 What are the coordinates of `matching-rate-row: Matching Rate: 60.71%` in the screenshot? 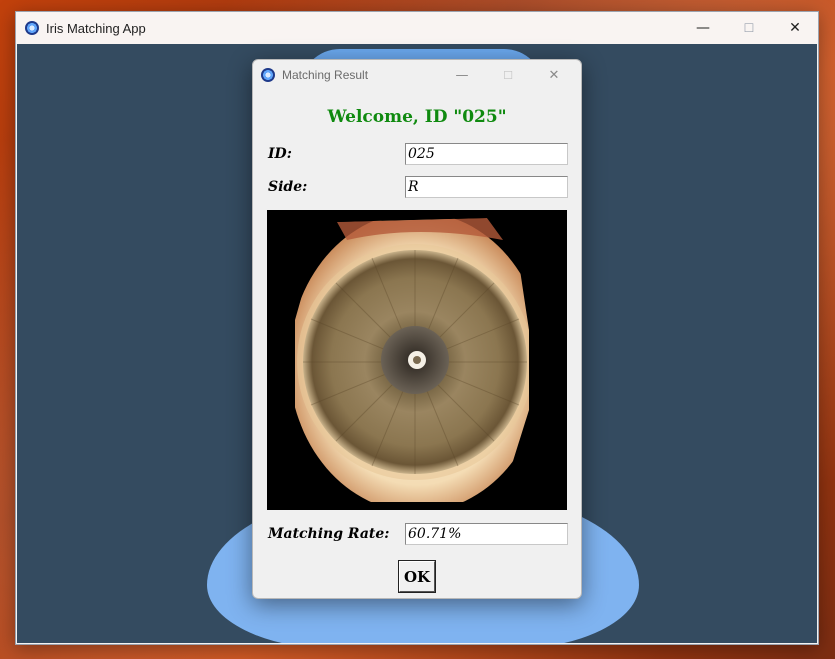 It's located at (418, 534).